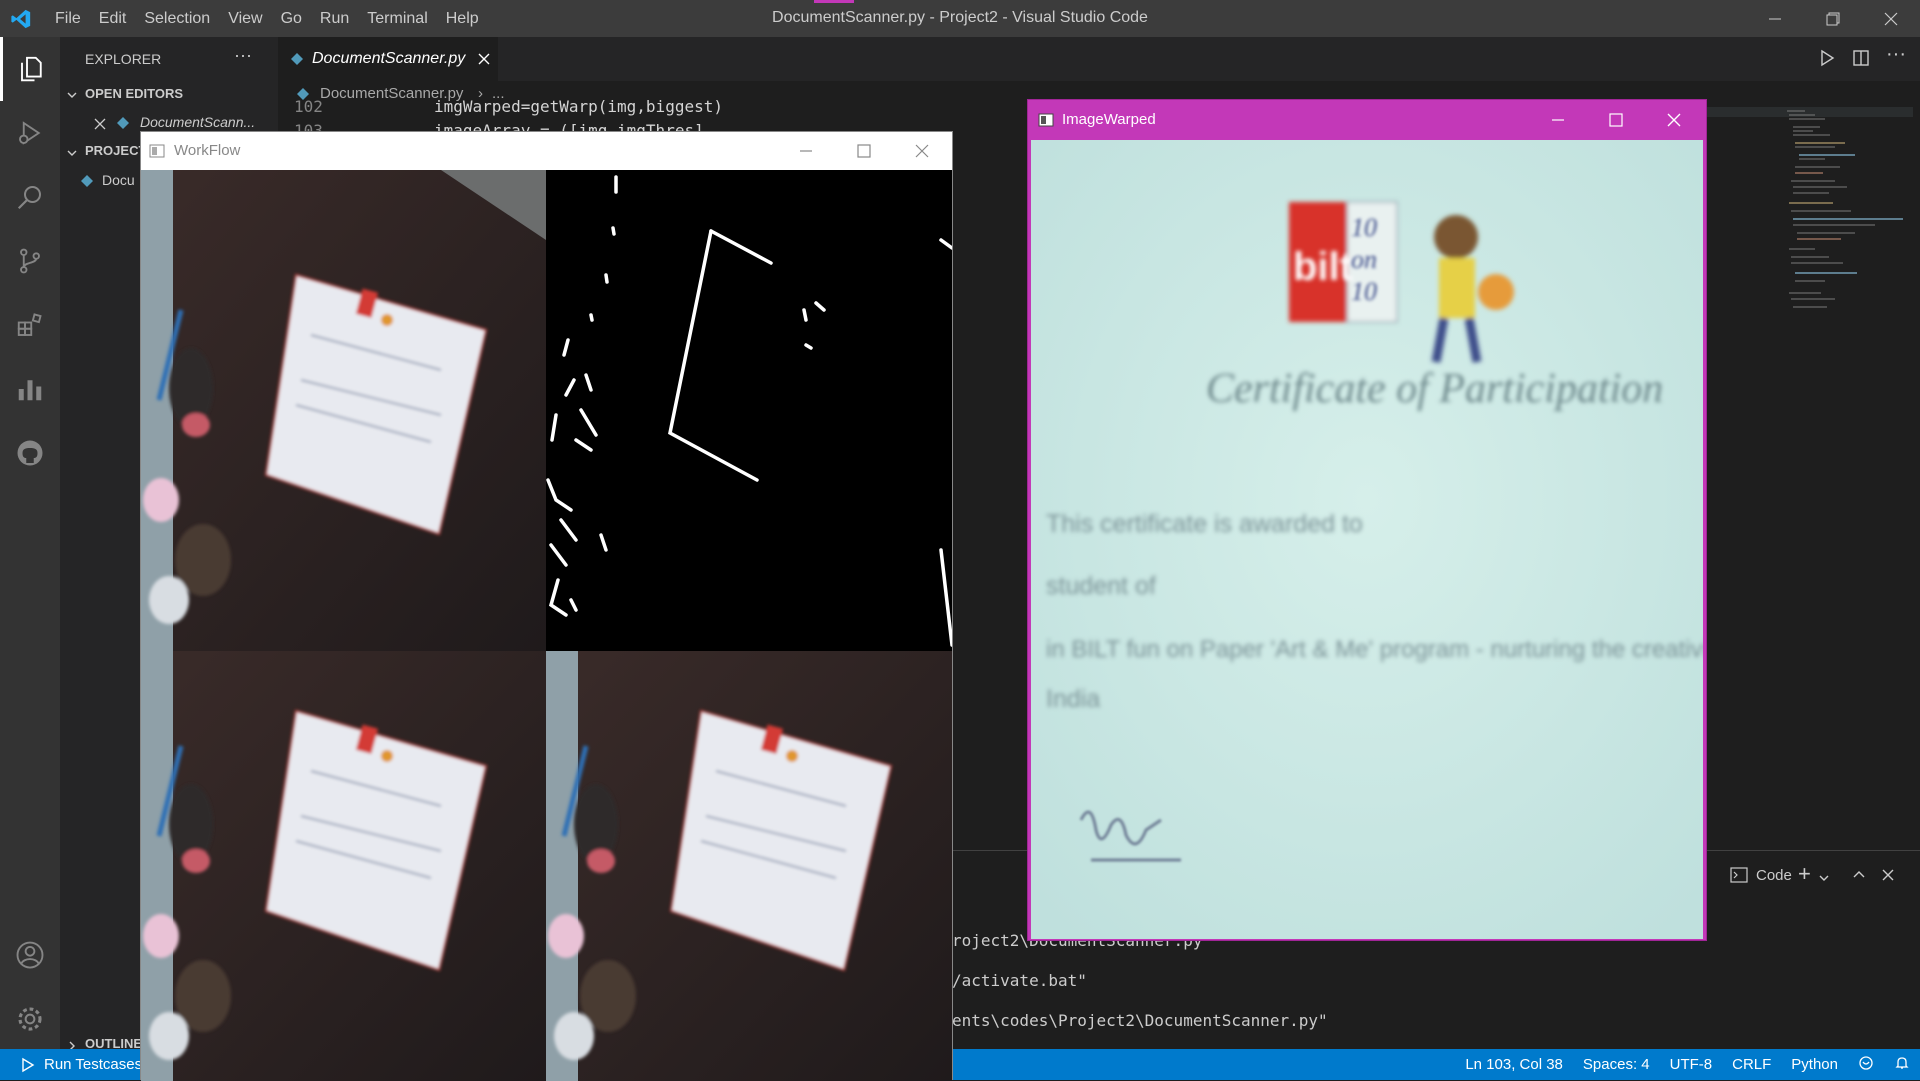 The width and height of the screenshot is (1920, 1081). What do you see at coordinates (1804, 874) in the screenshot?
I see `new-terminal-icon: +` at bounding box center [1804, 874].